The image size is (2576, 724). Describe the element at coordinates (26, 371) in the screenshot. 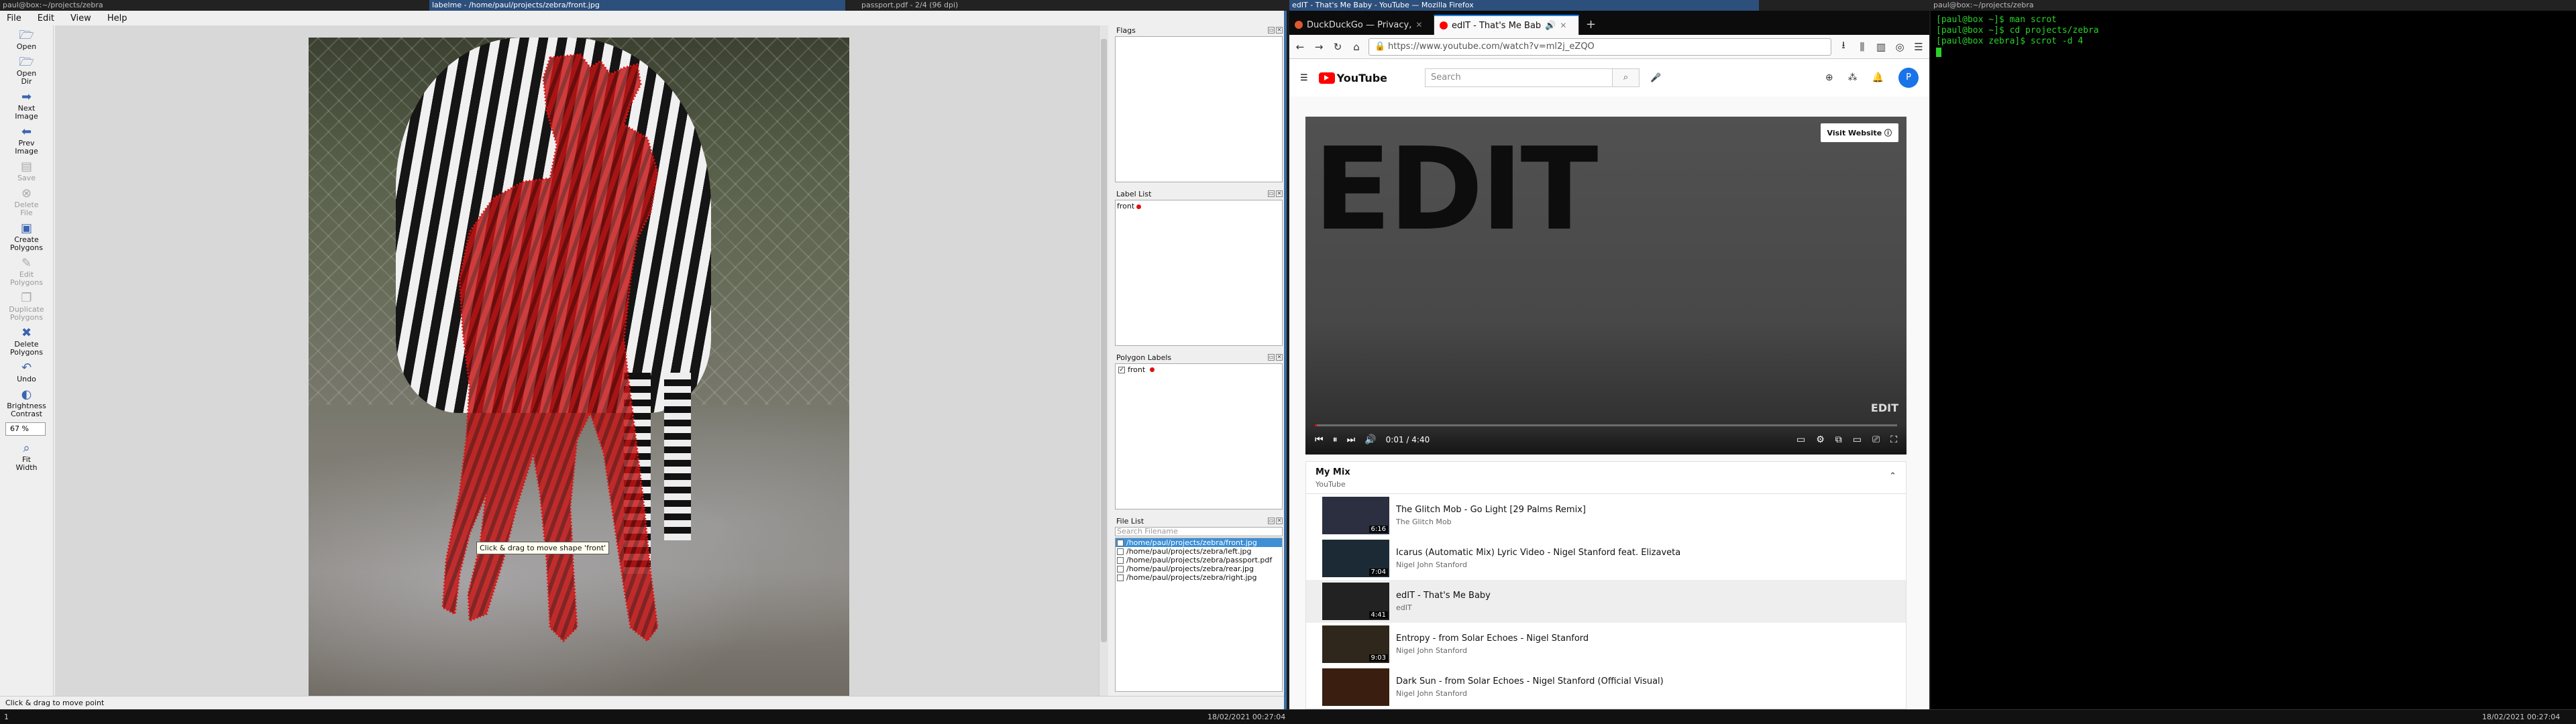

I see `tool-undo: ↶ Undo` at that location.